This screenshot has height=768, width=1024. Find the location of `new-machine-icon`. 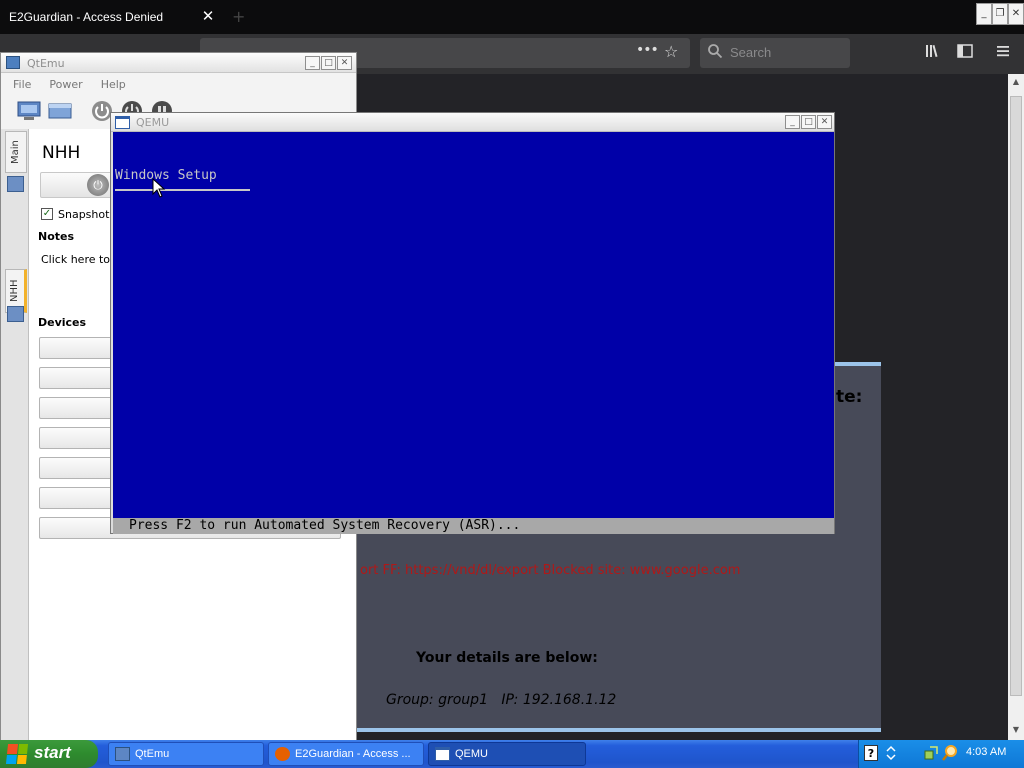

new-machine-icon is located at coordinates (30, 112).